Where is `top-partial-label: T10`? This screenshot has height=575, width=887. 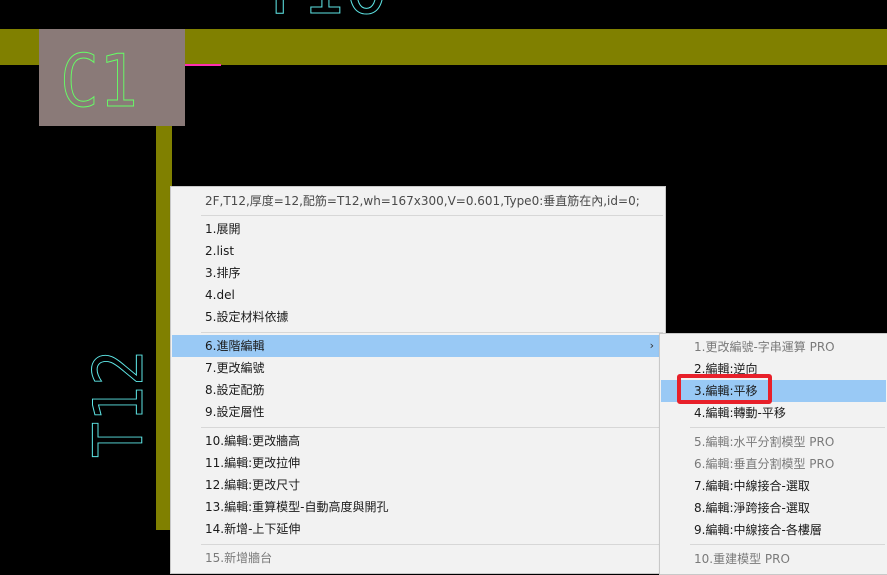 top-partial-label: T10 is located at coordinates (323, 15).